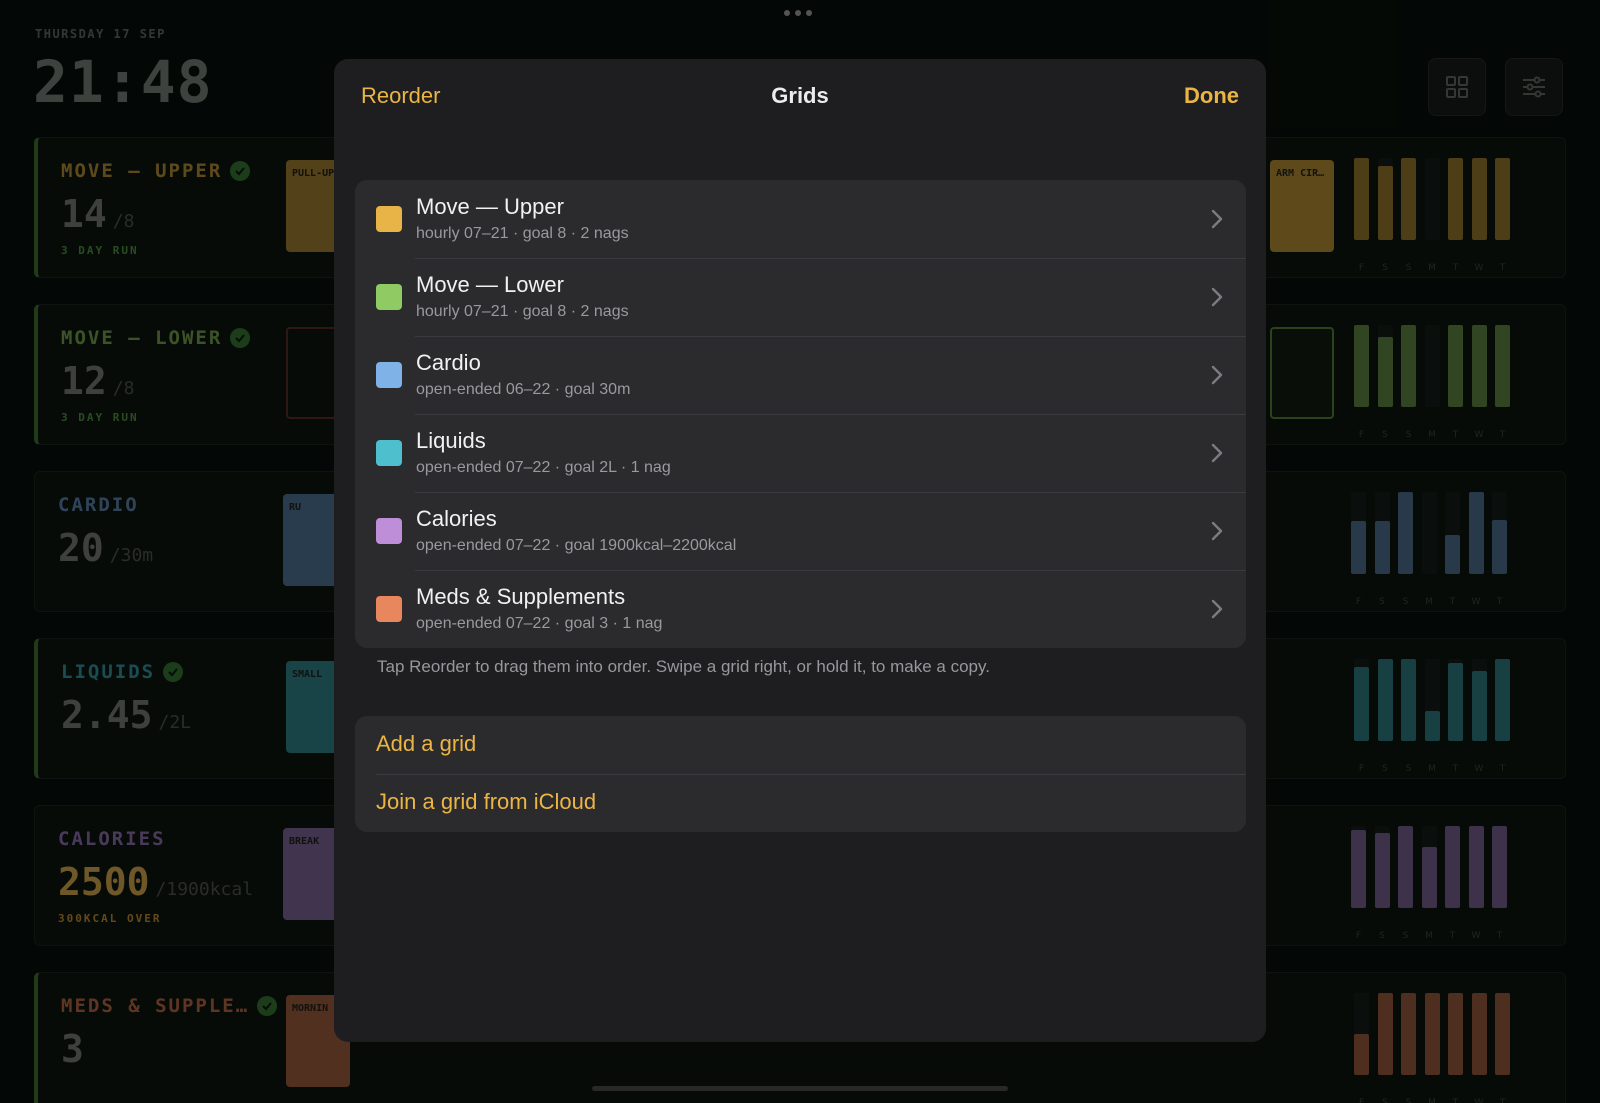  I want to click on grid-name: Move — Lower, so click(490, 284).